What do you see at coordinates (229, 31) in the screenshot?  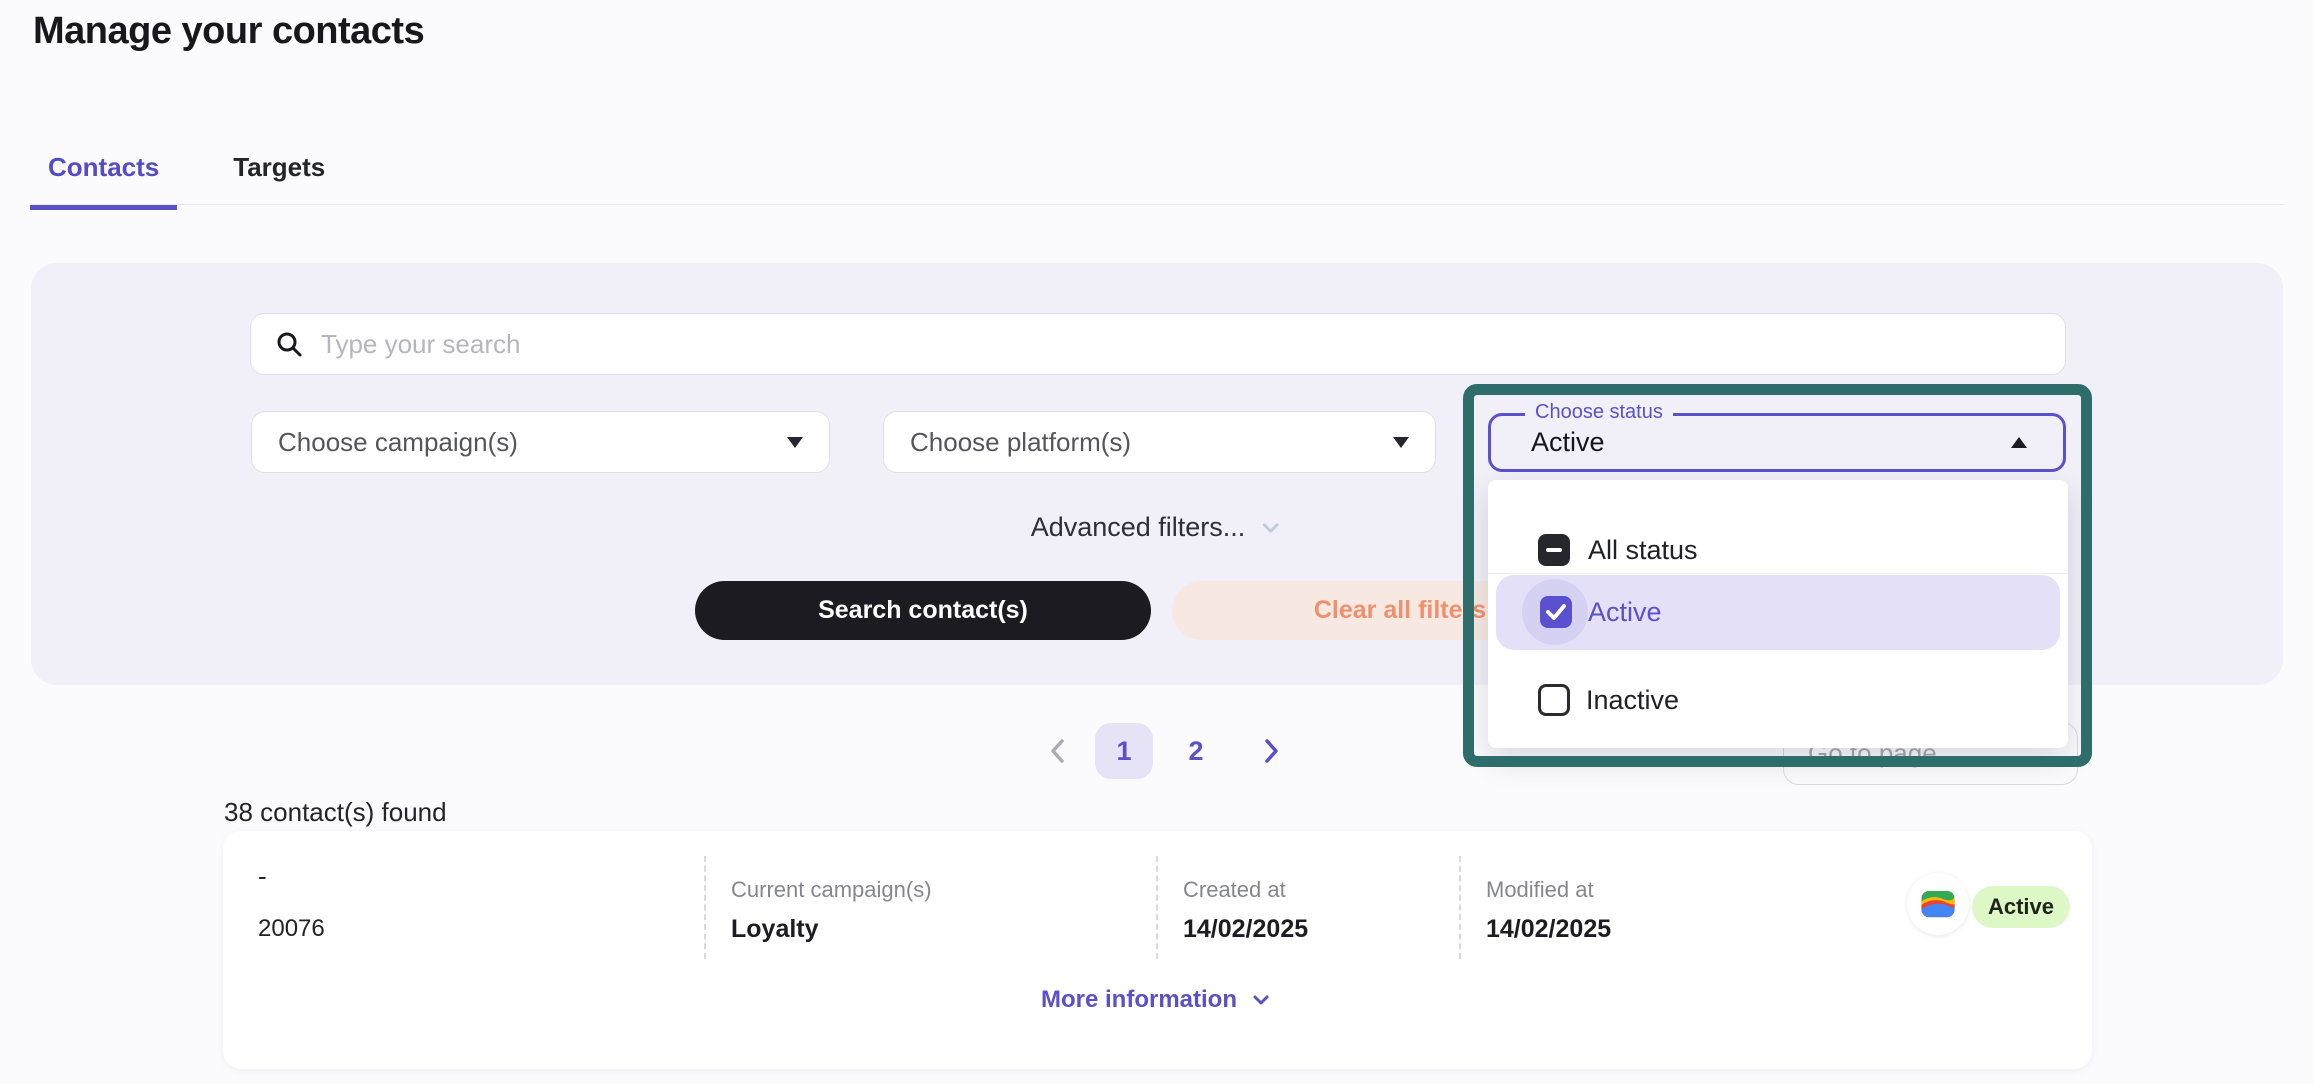 I see `page-title: Manage your contacts` at bounding box center [229, 31].